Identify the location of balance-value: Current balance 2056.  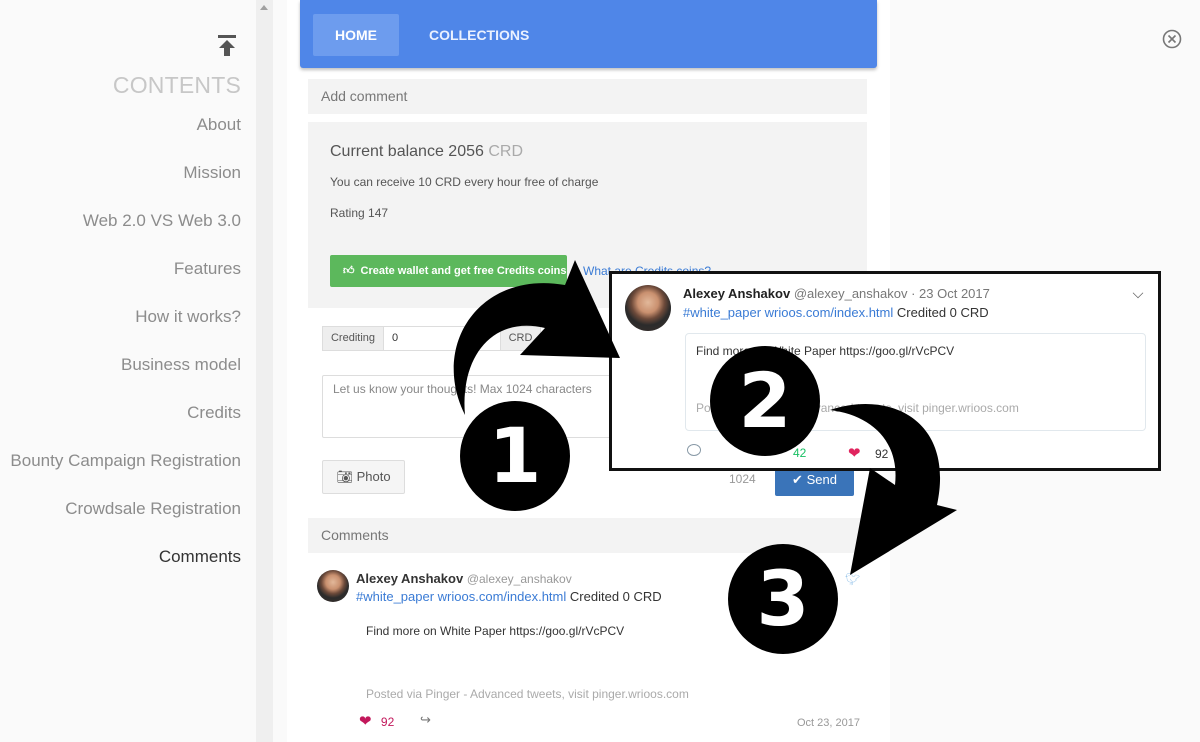
(407, 151).